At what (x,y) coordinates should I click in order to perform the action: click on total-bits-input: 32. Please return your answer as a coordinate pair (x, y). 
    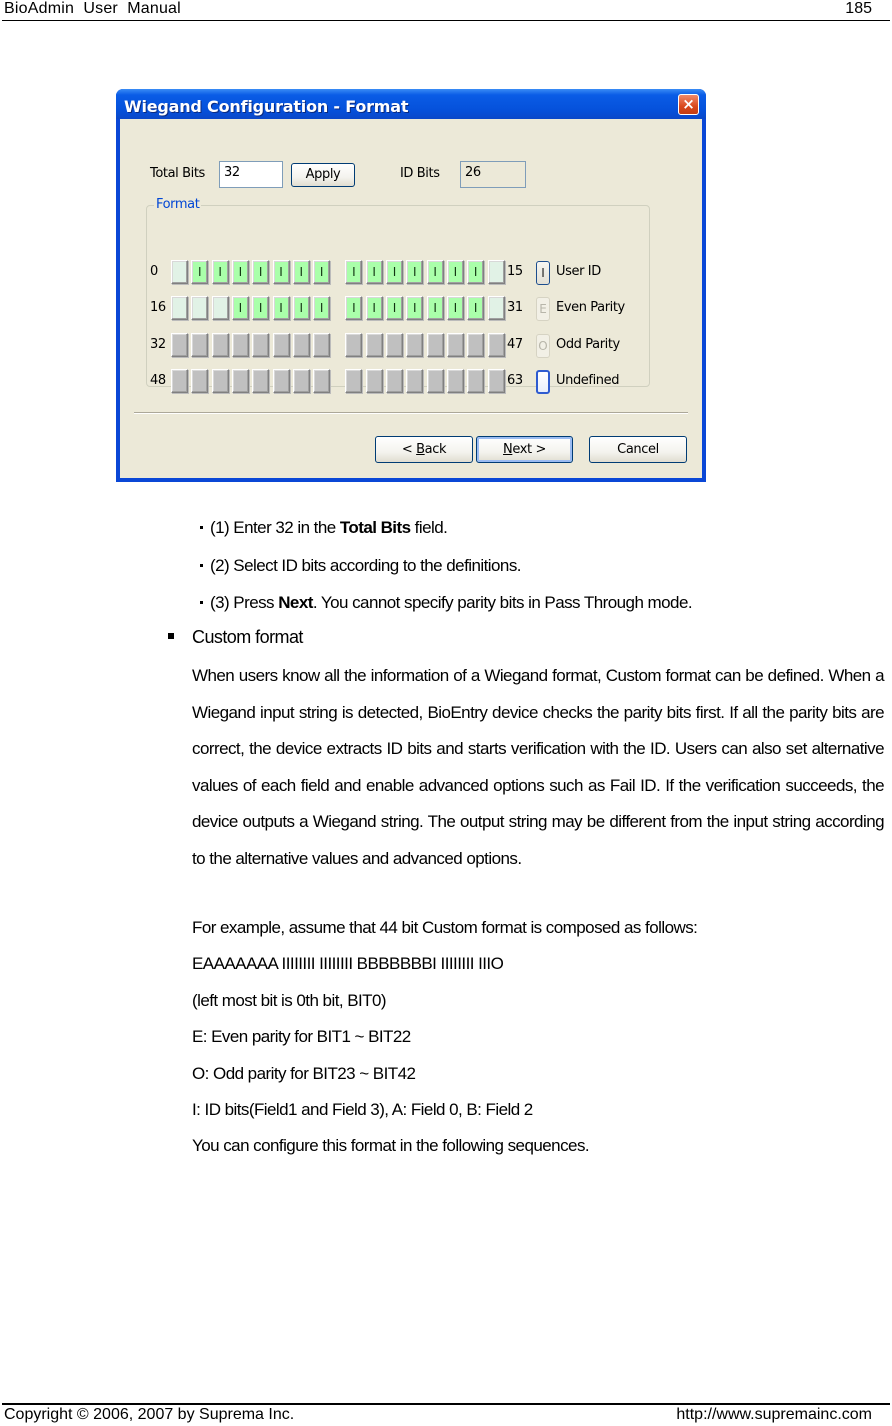
    Looking at the image, I should click on (251, 174).